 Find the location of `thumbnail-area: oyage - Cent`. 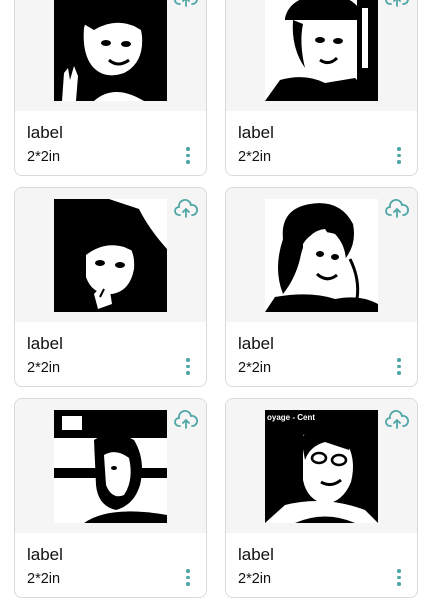

thumbnail-area: oyage - Cent is located at coordinates (321, 466).